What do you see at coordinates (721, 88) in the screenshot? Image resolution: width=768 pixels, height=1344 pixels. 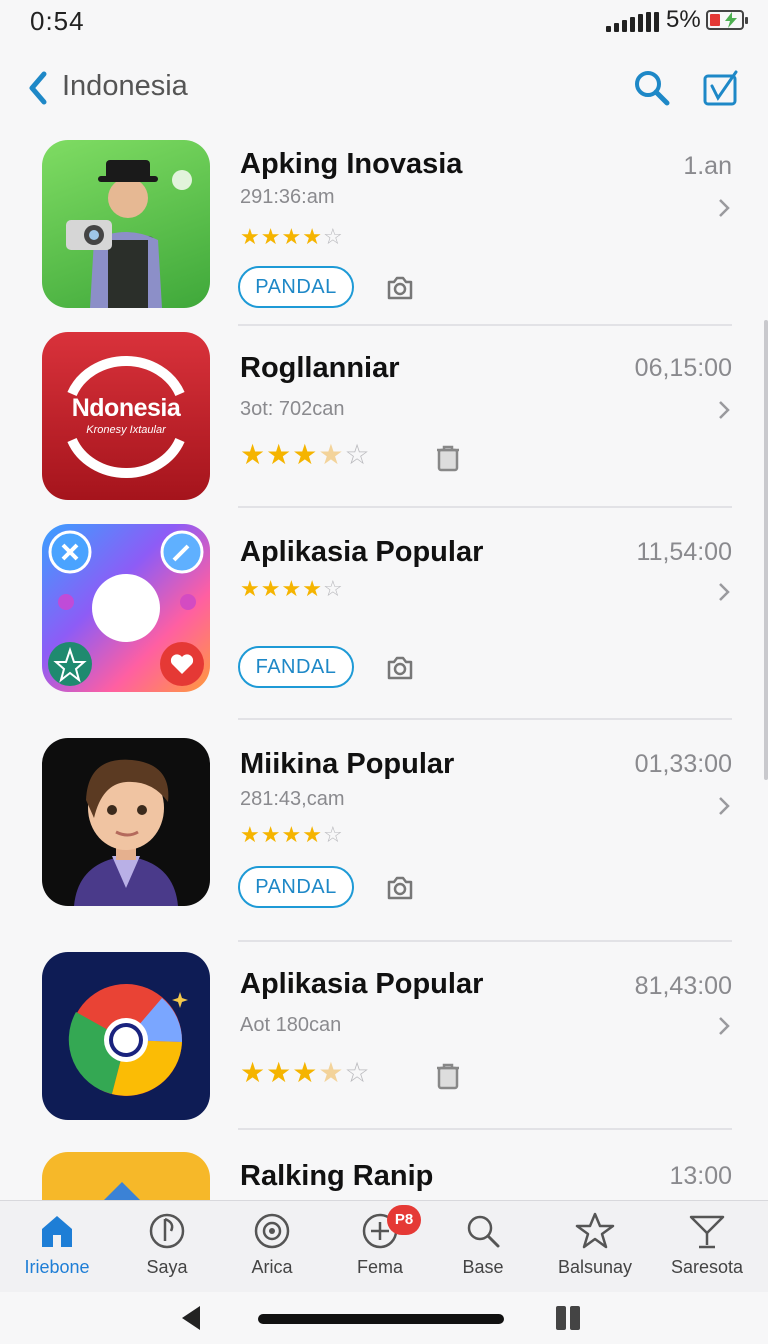 I see `edit-icon` at bounding box center [721, 88].